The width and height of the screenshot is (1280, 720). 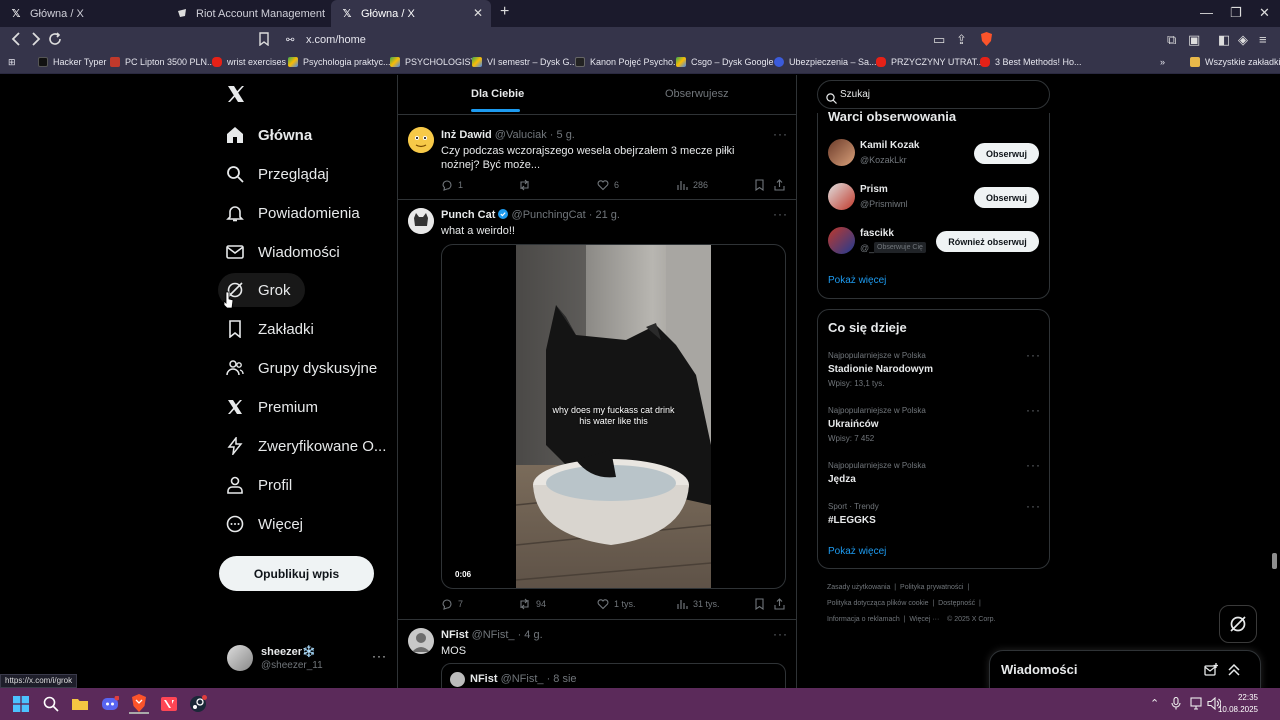 What do you see at coordinates (1154, 703) in the screenshot?
I see `tray-expand-icon: ⌃` at bounding box center [1154, 703].